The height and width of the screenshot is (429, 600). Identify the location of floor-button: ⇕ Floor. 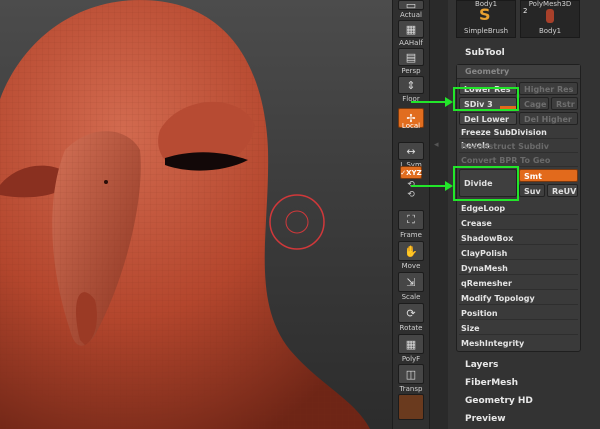
(411, 89).